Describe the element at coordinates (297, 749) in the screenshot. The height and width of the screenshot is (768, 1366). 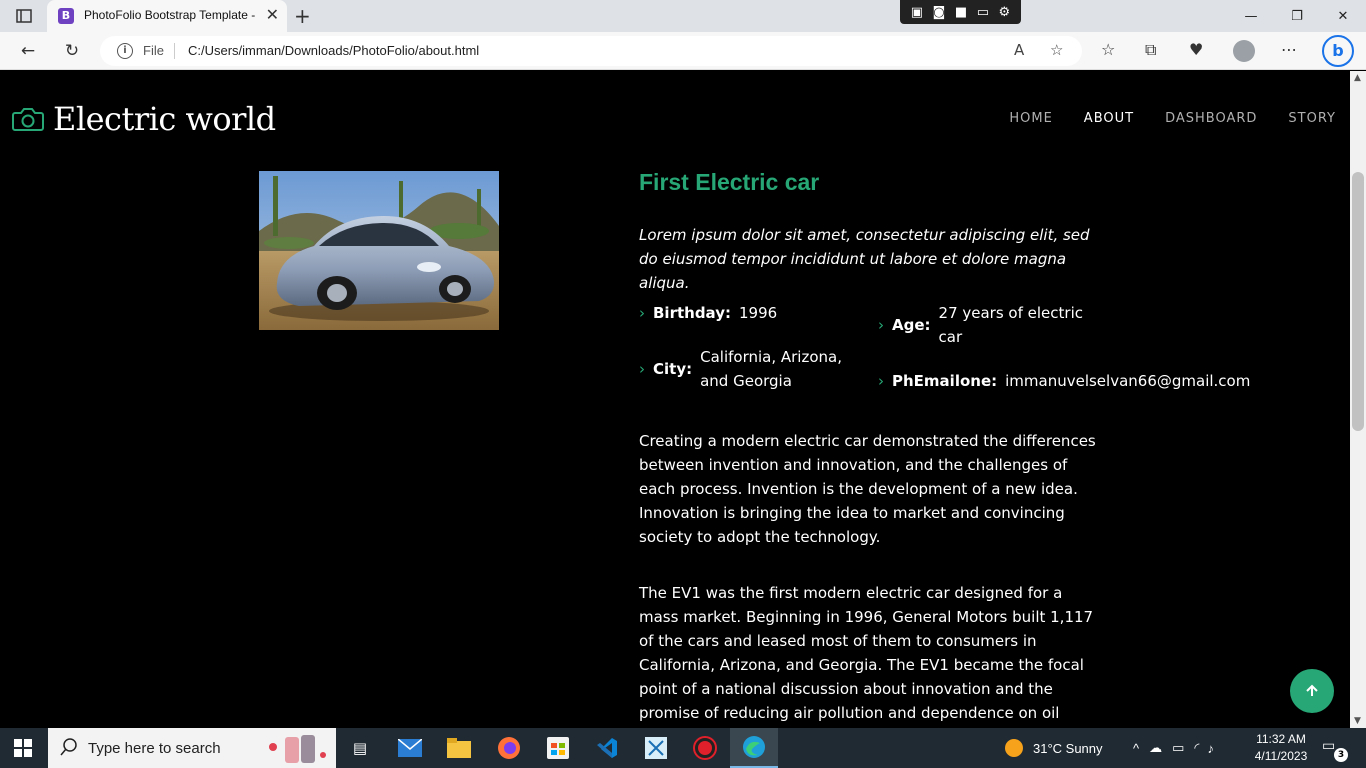
I see `search-highlight-illustration` at that location.